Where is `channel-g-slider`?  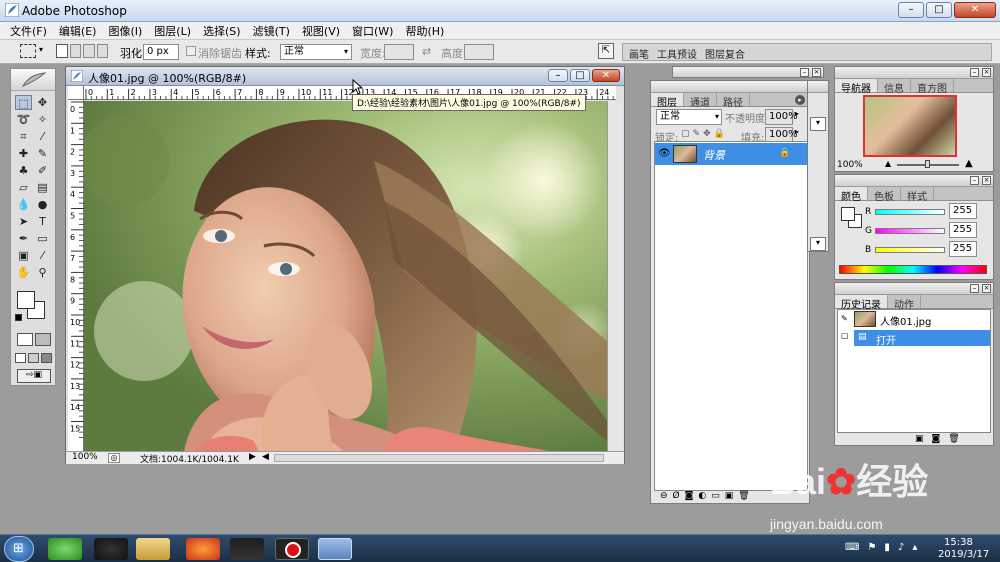 channel-g-slider is located at coordinates (910, 231).